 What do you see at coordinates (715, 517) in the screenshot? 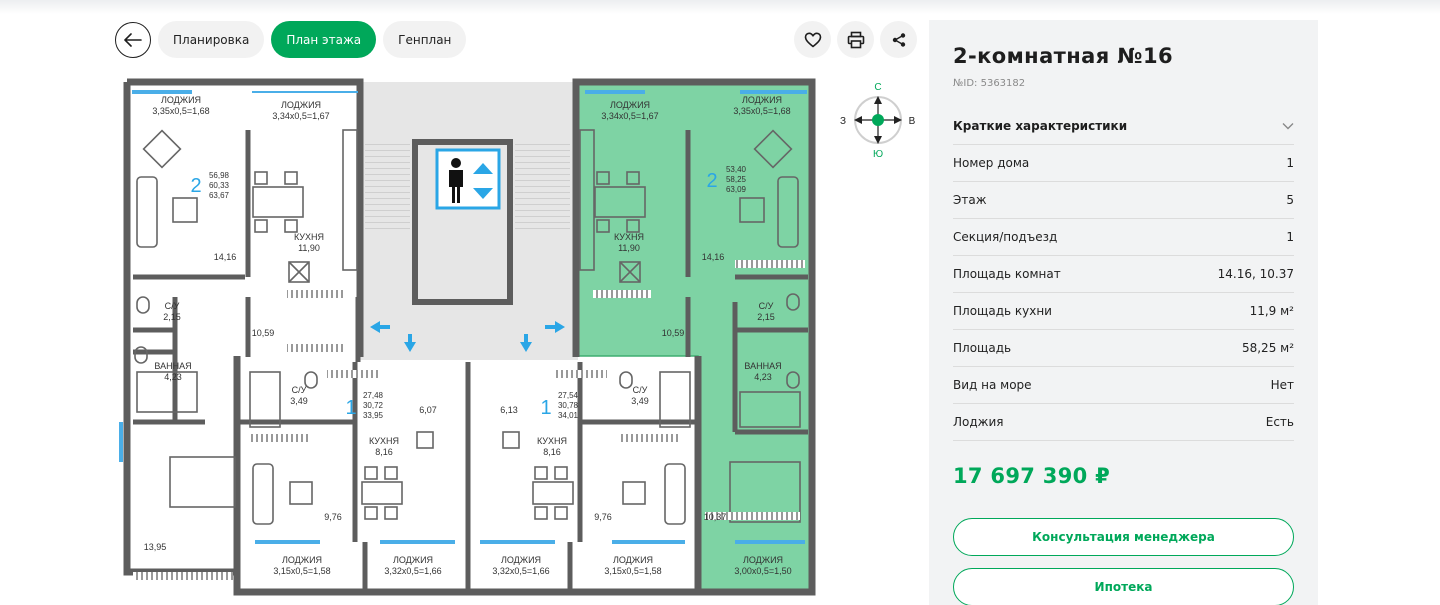
I see `plan-label: 10,37` at bounding box center [715, 517].